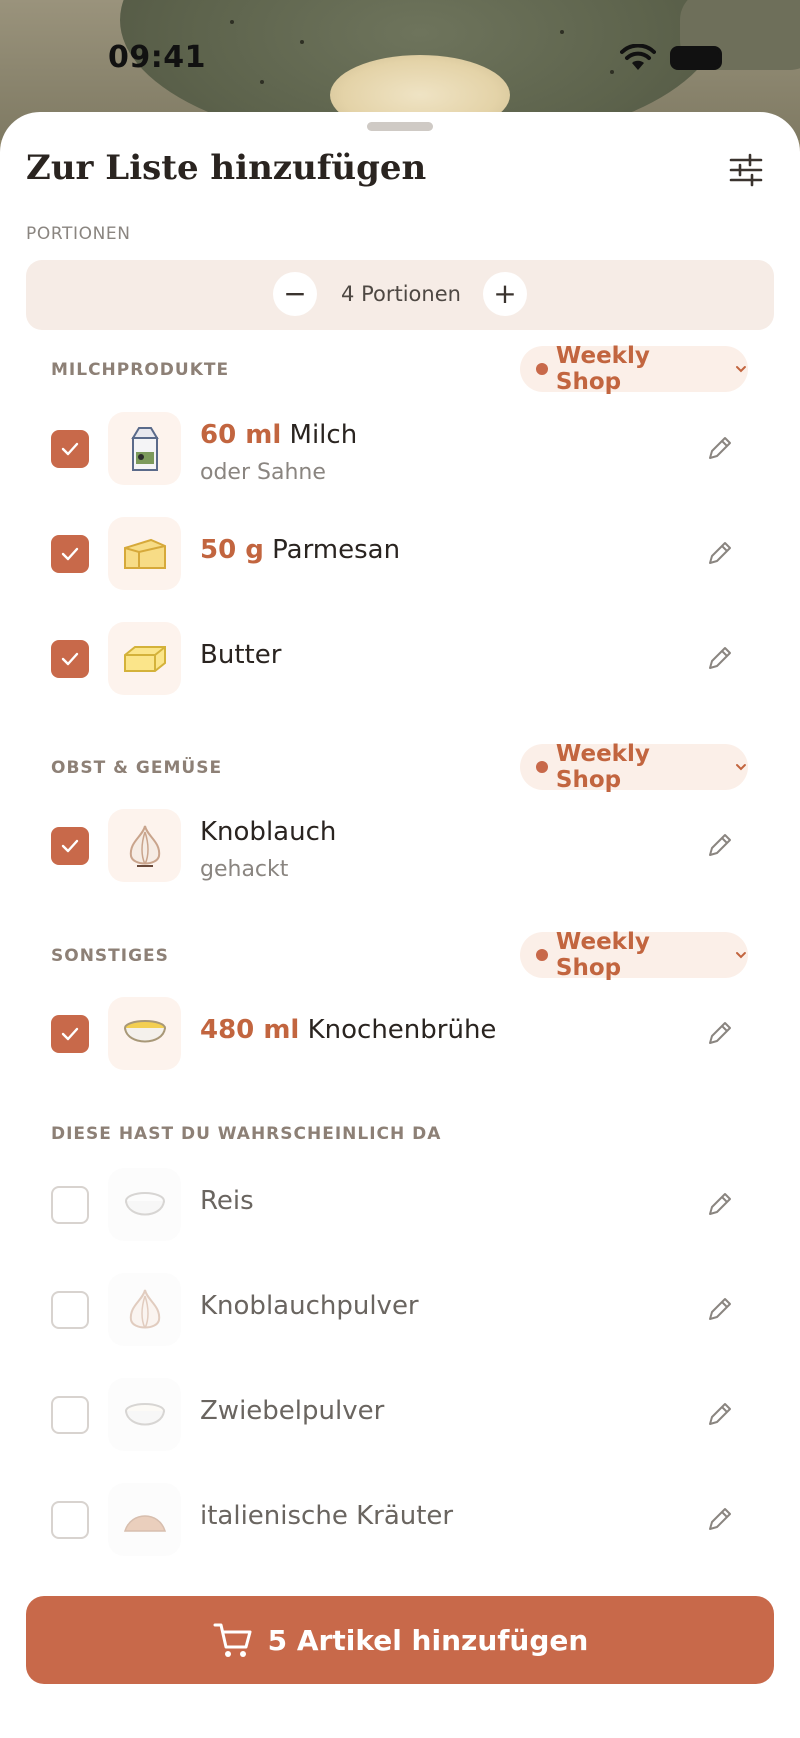 This screenshot has width=800, height=1738. What do you see at coordinates (246, 1134) in the screenshot?
I see `section-label-pantry: DIESE HAST DU WAHRSCHEINLICH DA` at bounding box center [246, 1134].